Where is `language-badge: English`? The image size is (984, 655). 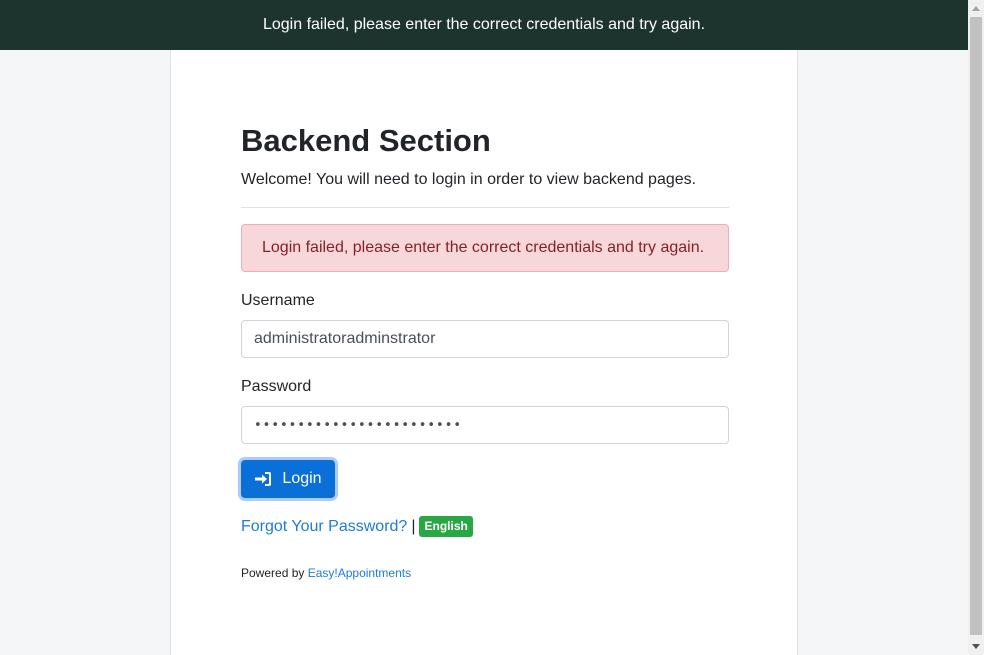 language-badge: English is located at coordinates (446, 526).